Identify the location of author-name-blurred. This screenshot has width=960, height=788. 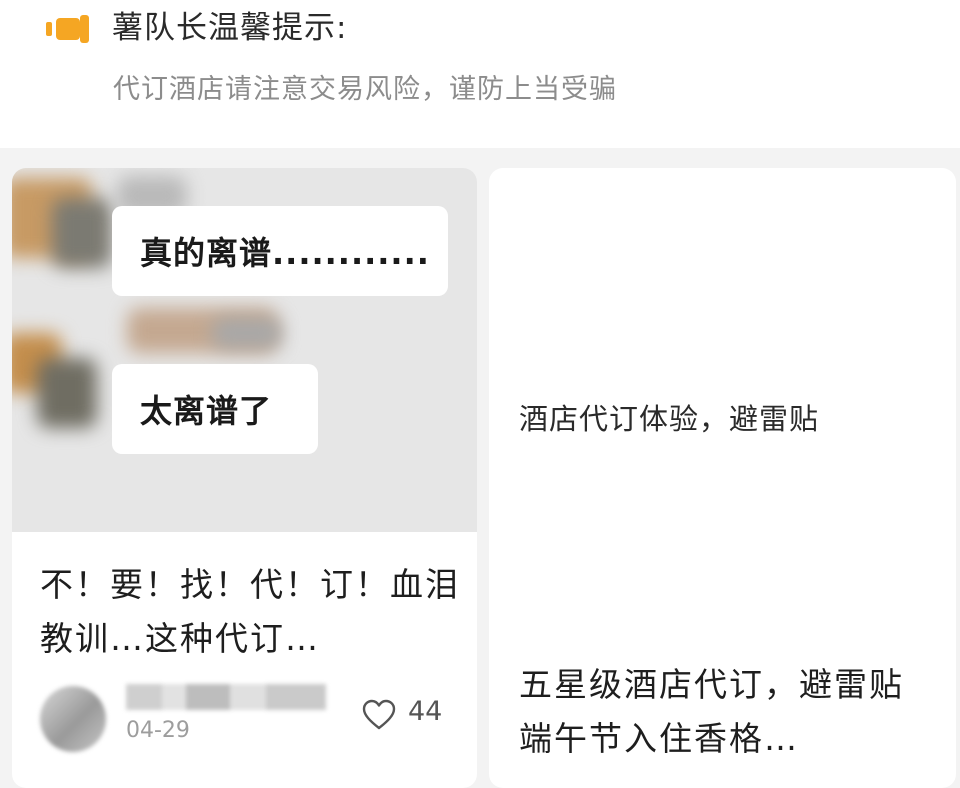
(226, 697).